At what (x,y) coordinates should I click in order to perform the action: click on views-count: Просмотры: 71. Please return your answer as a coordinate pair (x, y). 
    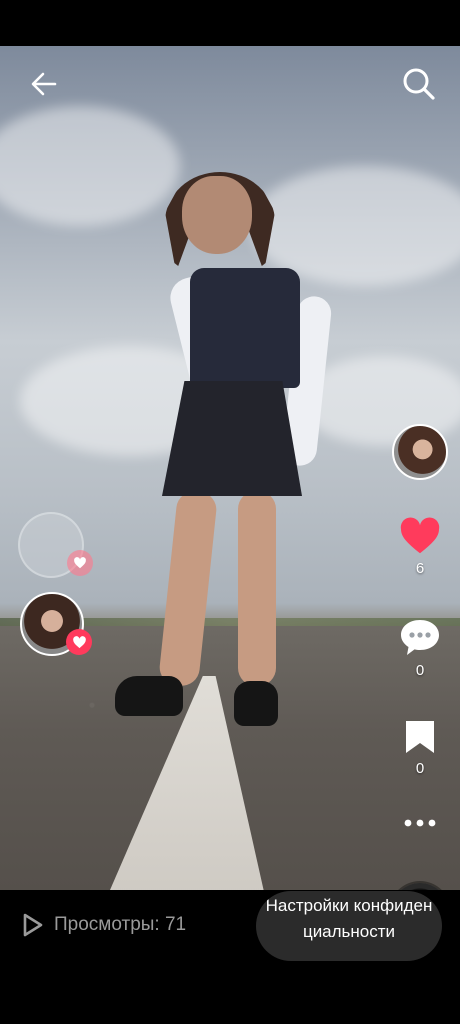
    Looking at the image, I should click on (120, 924).